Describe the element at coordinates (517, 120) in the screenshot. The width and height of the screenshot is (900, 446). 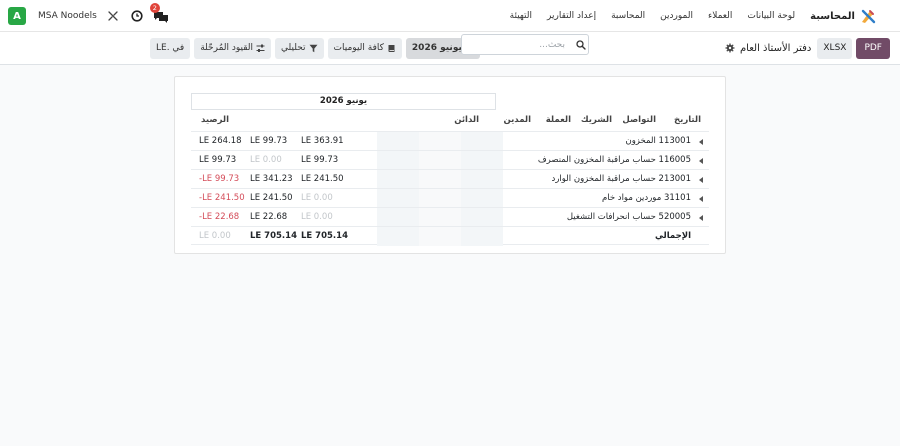
I see `col-debit: المدين` at that location.